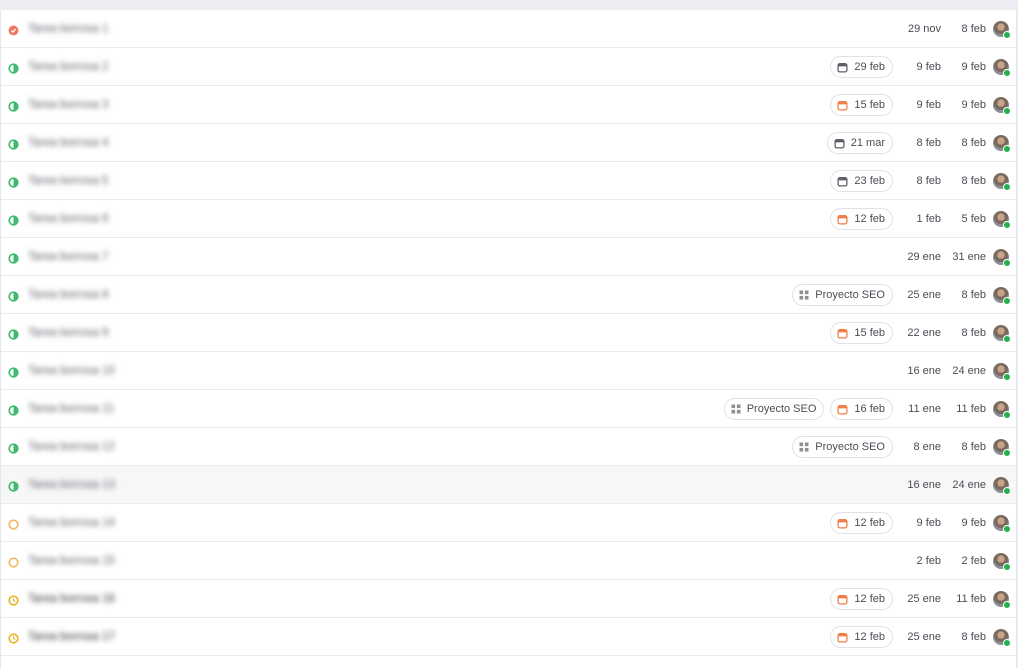 The image size is (1018, 668). What do you see at coordinates (508, 219) in the screenshot?
I see `task-row: Tarea borrosa 6 12 feb 1 feb 5 feb` at bounding box center [508, 219].